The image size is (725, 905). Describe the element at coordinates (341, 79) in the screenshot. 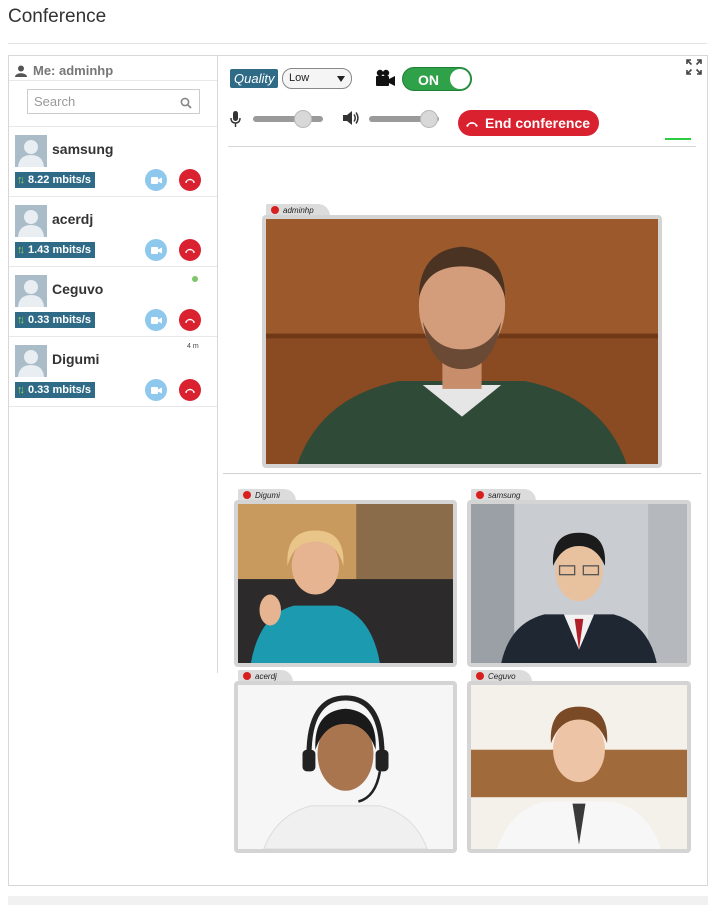

I see `chevron-down-icon` at that location.